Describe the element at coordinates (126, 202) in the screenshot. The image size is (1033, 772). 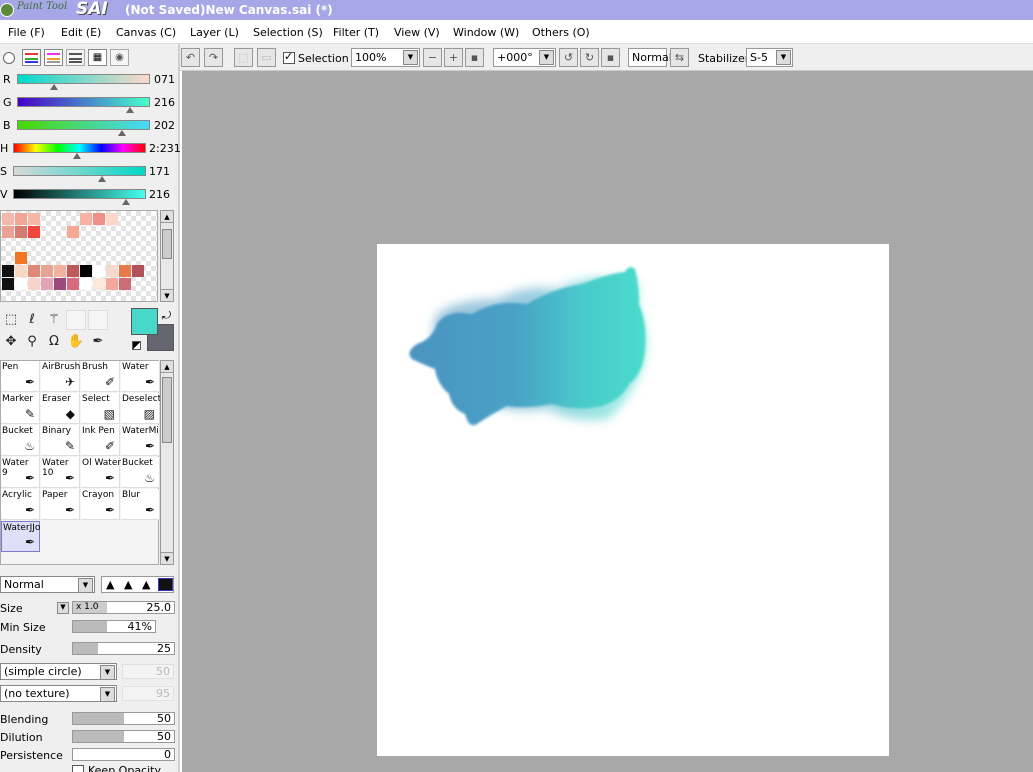
I see `slider-v-handle` at that location.